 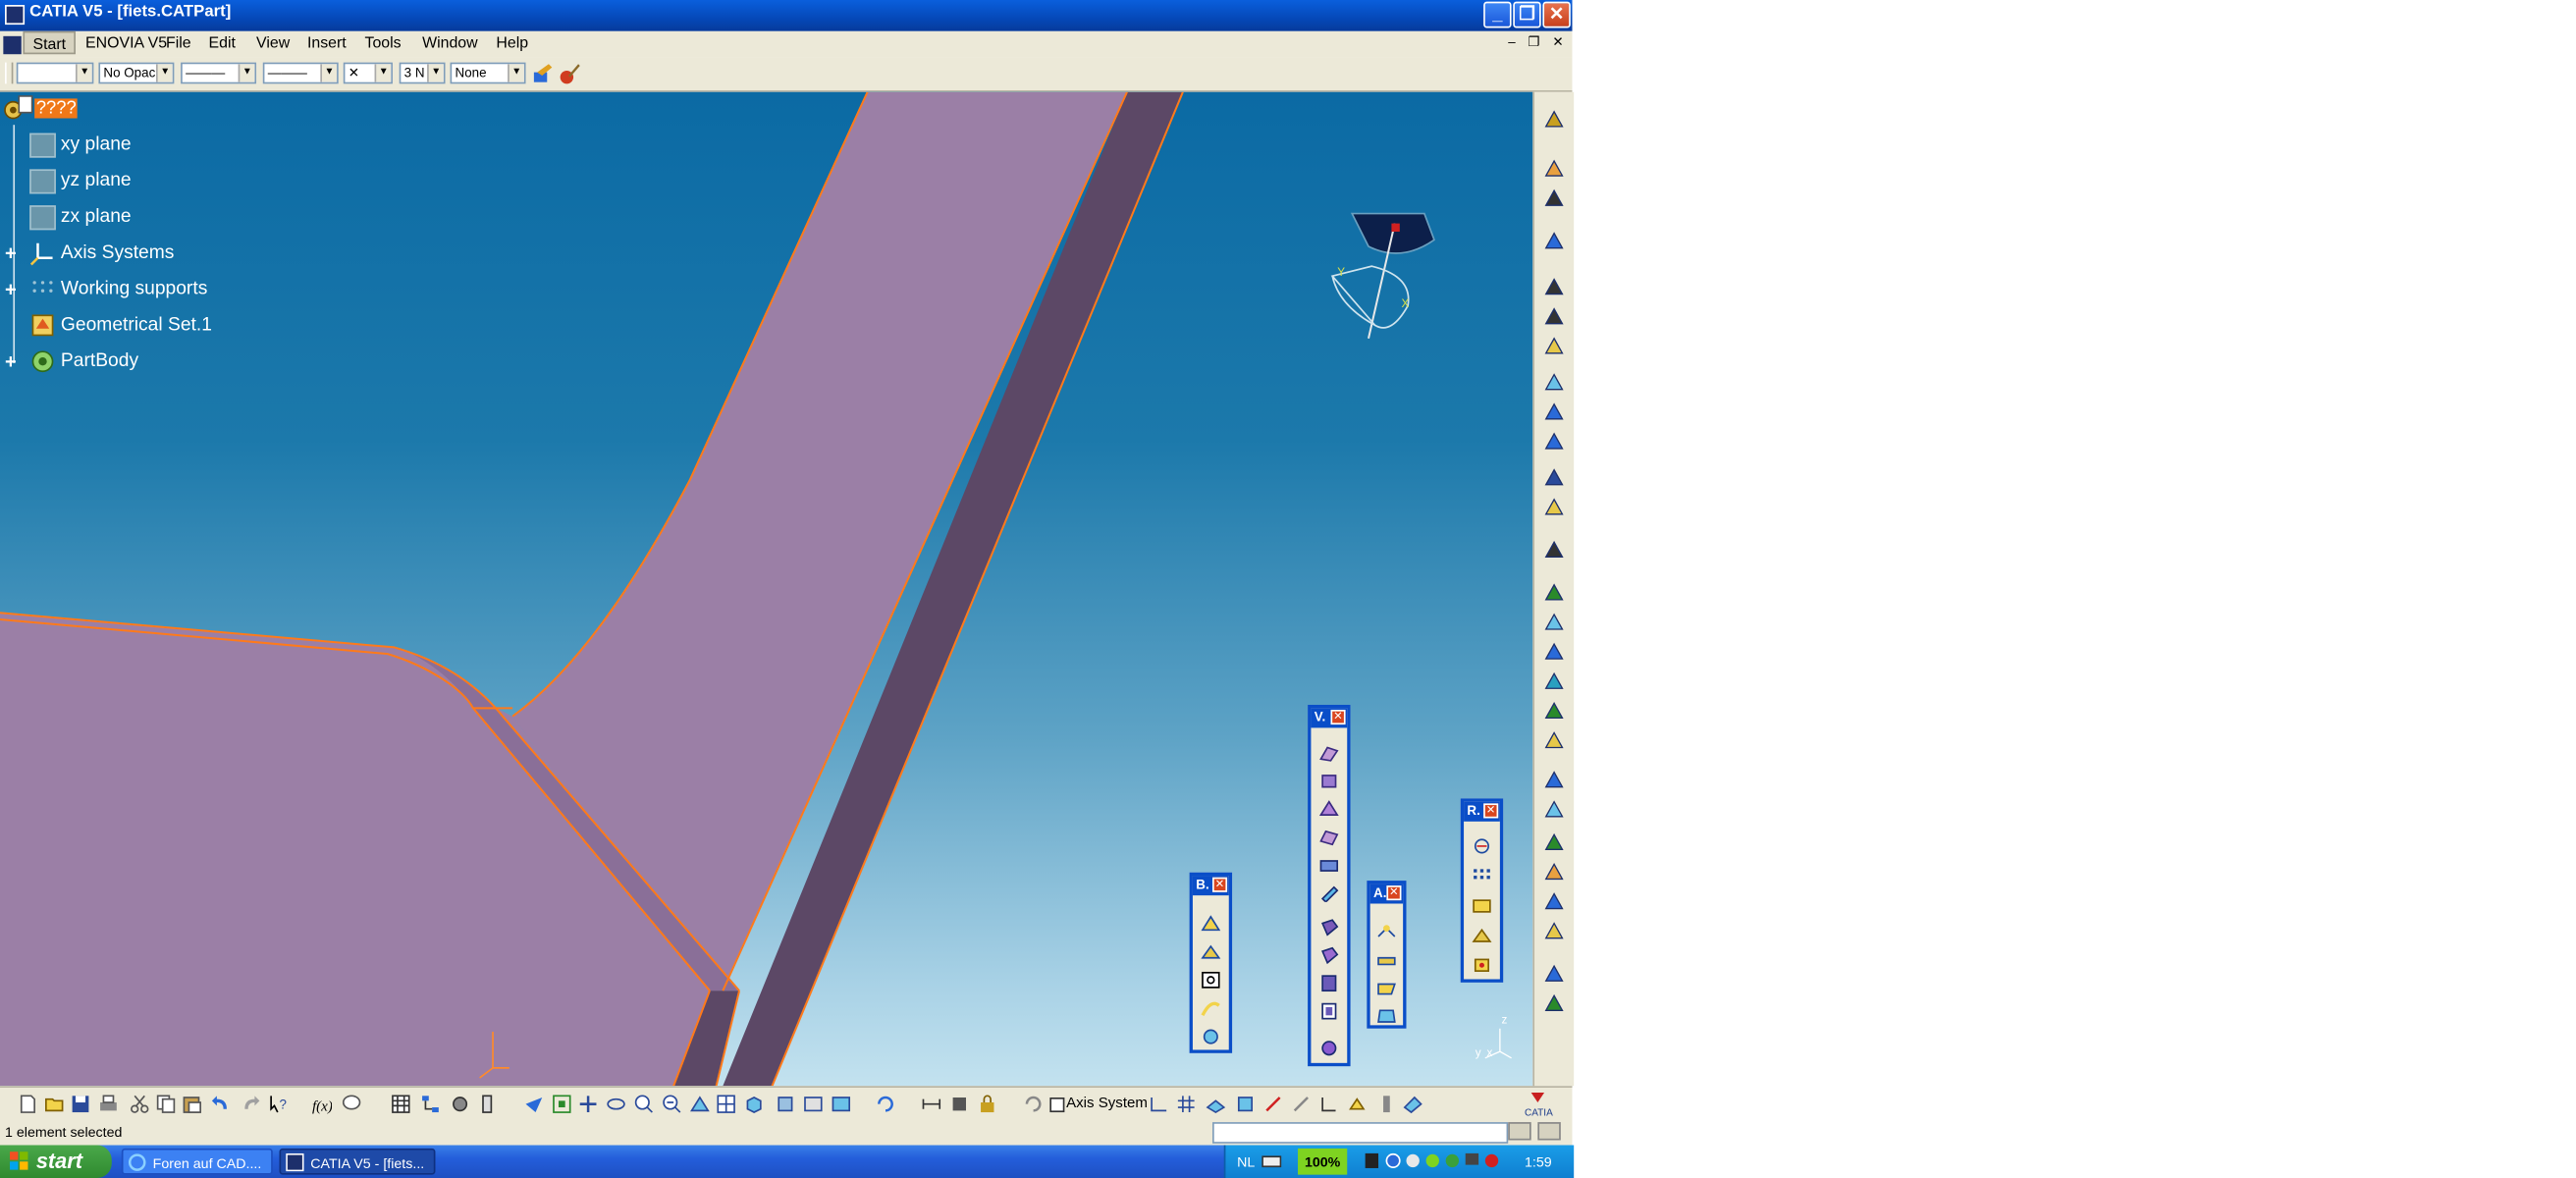 What do you see at coordinates (1553, 286) in the screenshot?
I see `point-icon` at bounding box center [1553, 286].